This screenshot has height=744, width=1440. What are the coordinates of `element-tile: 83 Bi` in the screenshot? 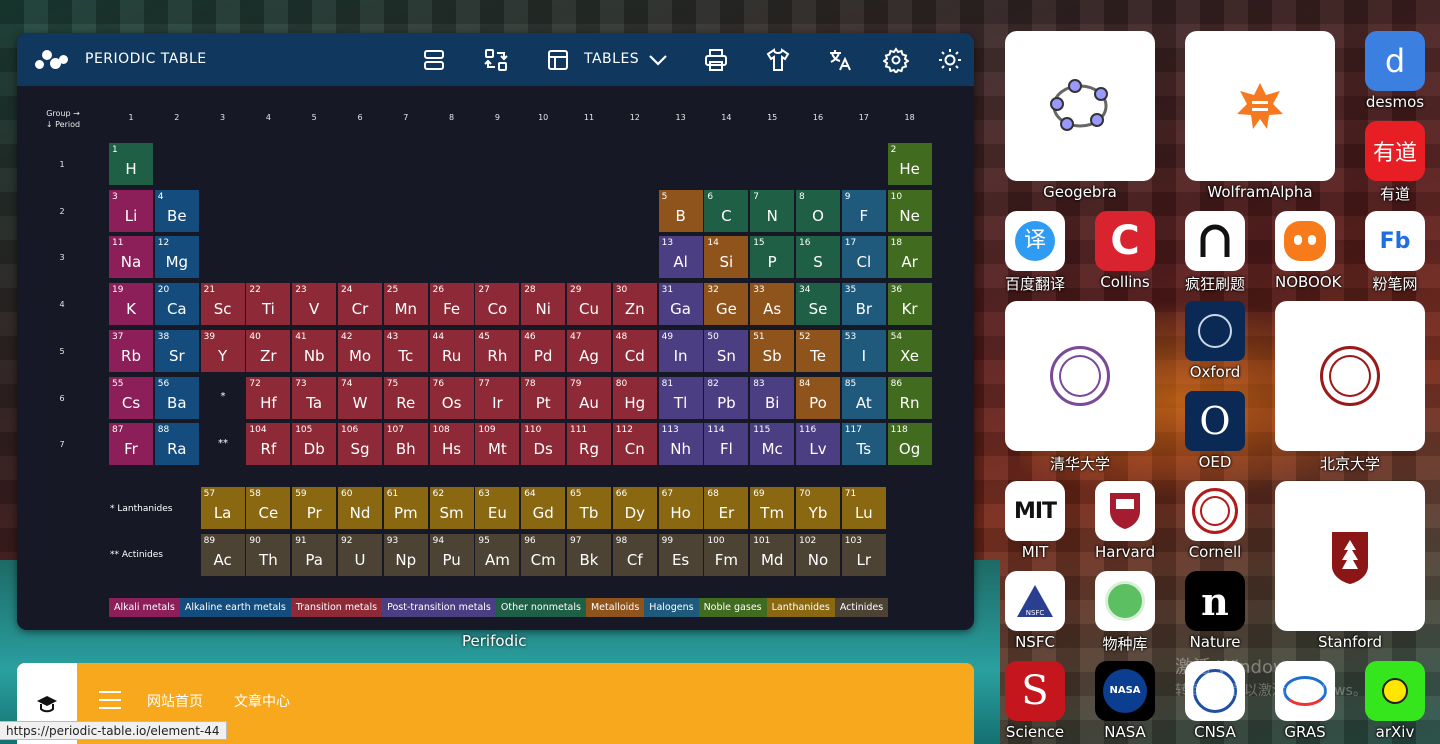 It's located at (772, 397).